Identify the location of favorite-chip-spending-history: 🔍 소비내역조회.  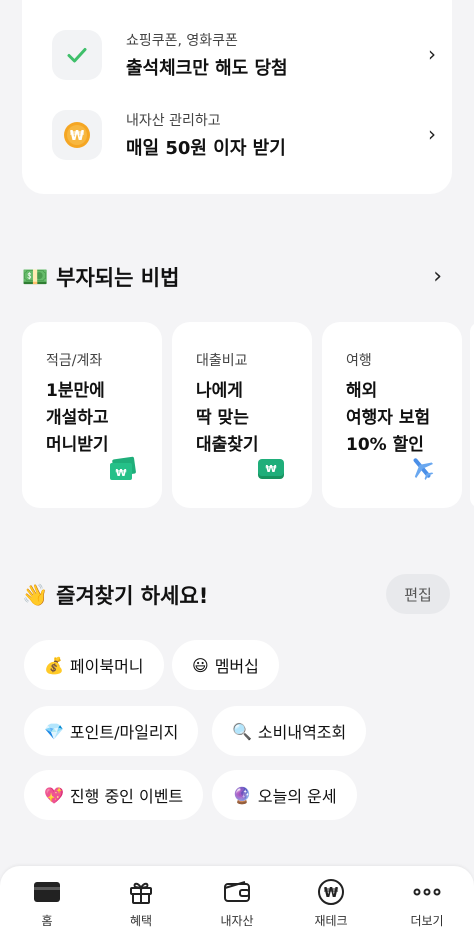
(289, 731).